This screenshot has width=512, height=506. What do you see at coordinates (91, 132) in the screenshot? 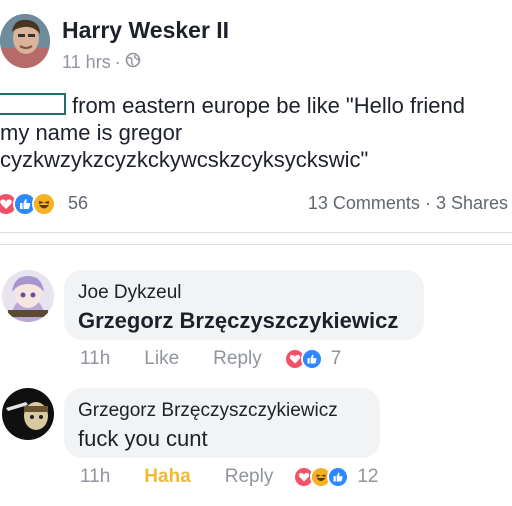
I see `post-text-line-2: my name is gregor` at bounding box center [91, 132].